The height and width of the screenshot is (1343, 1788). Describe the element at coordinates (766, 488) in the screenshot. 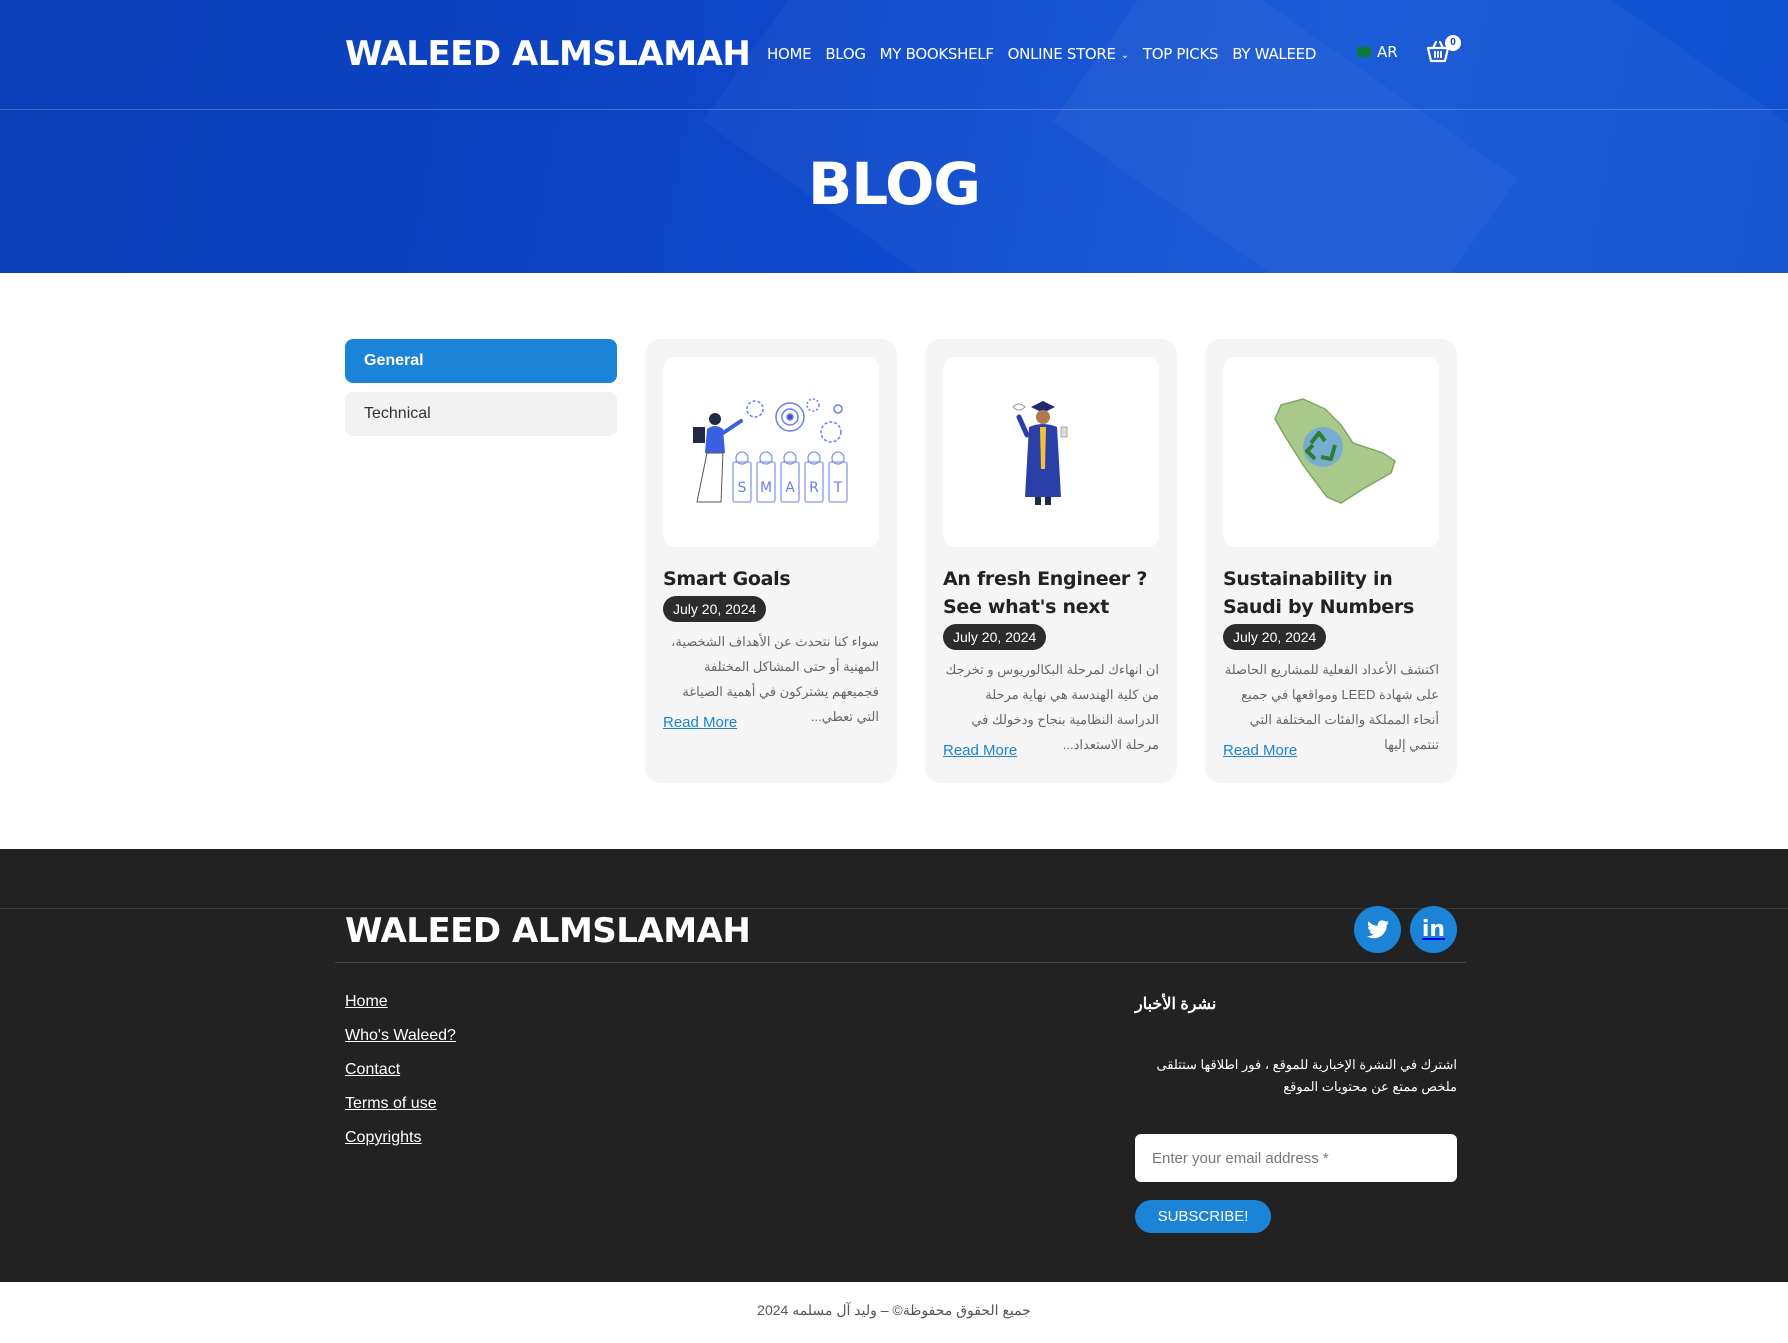

I see `smart-letter-m: M` at that location.